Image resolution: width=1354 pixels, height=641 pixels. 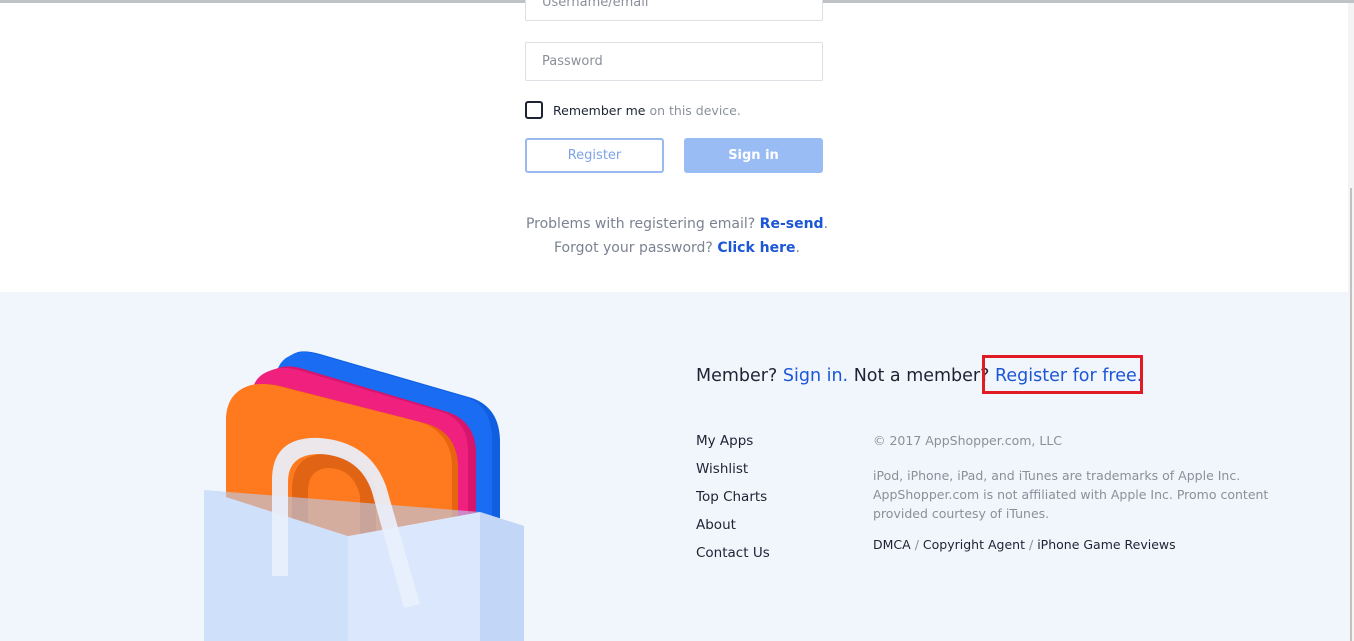 I want to click on forgot-text: Forgot your password?, so click(x=633, y=248).